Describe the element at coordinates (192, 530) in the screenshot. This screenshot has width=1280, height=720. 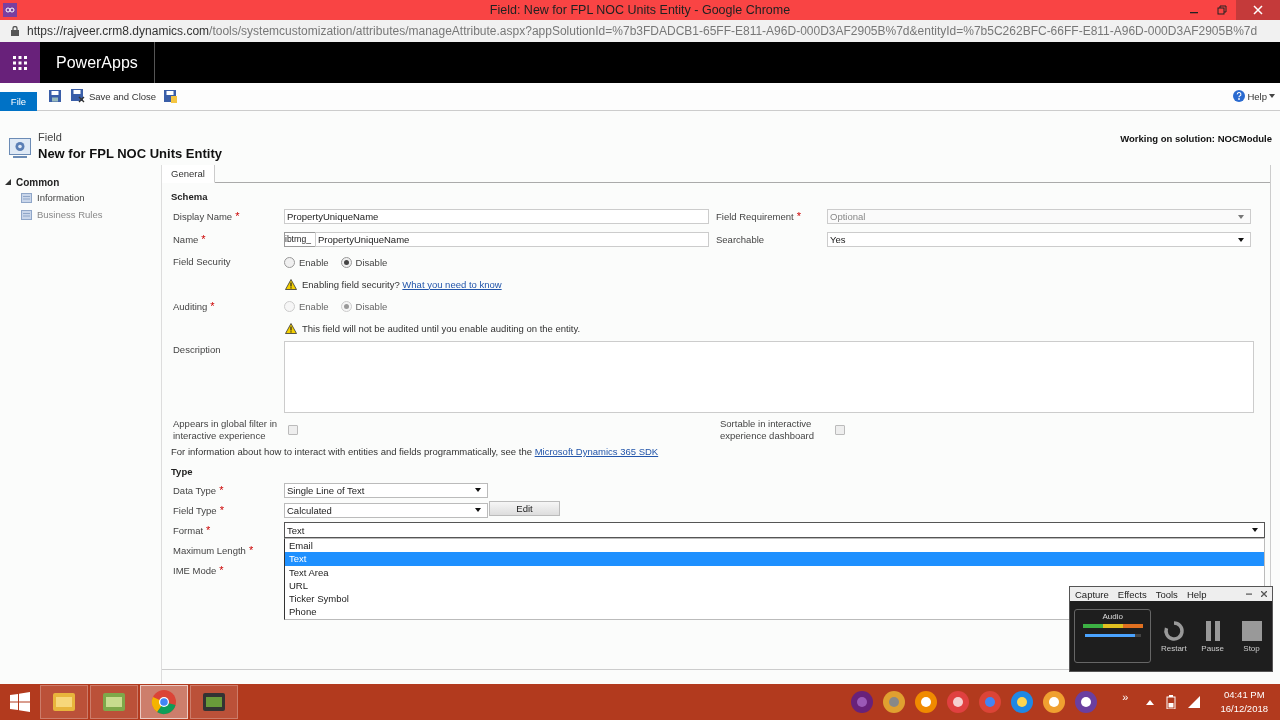
I see `field-label: Format *` at that location.